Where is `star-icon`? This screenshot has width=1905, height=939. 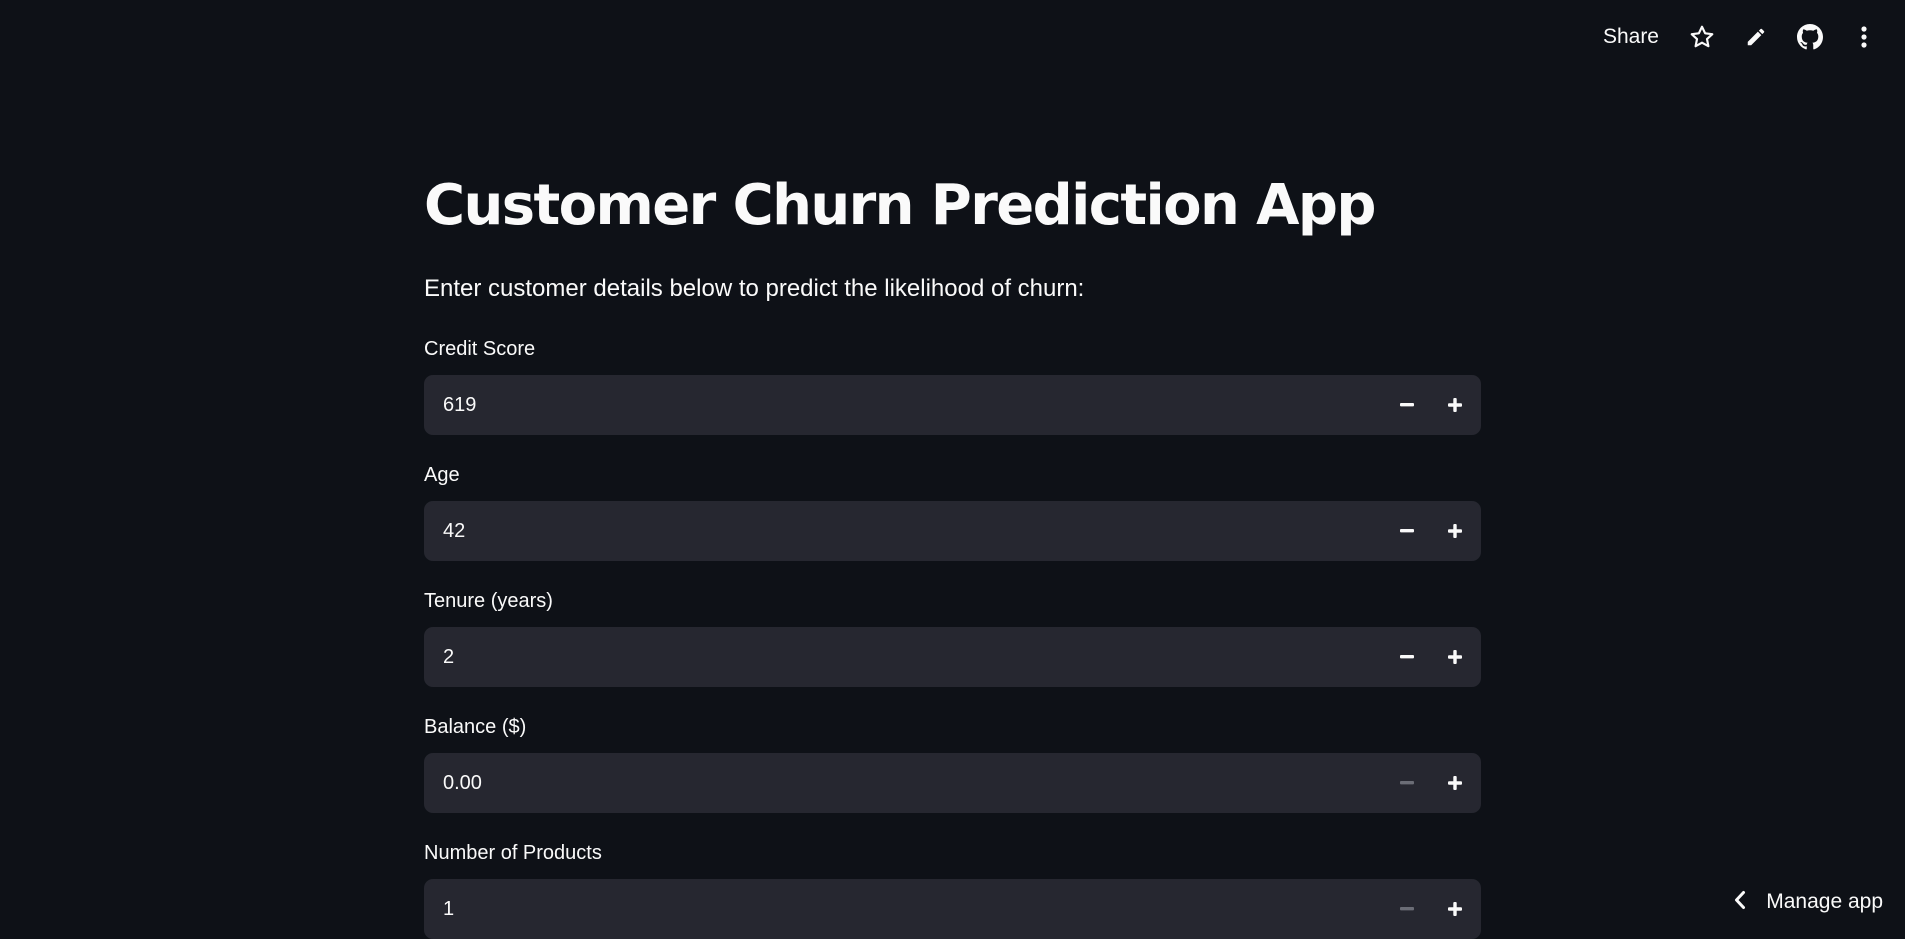
star-icon is located at coordinates (1702, 37).